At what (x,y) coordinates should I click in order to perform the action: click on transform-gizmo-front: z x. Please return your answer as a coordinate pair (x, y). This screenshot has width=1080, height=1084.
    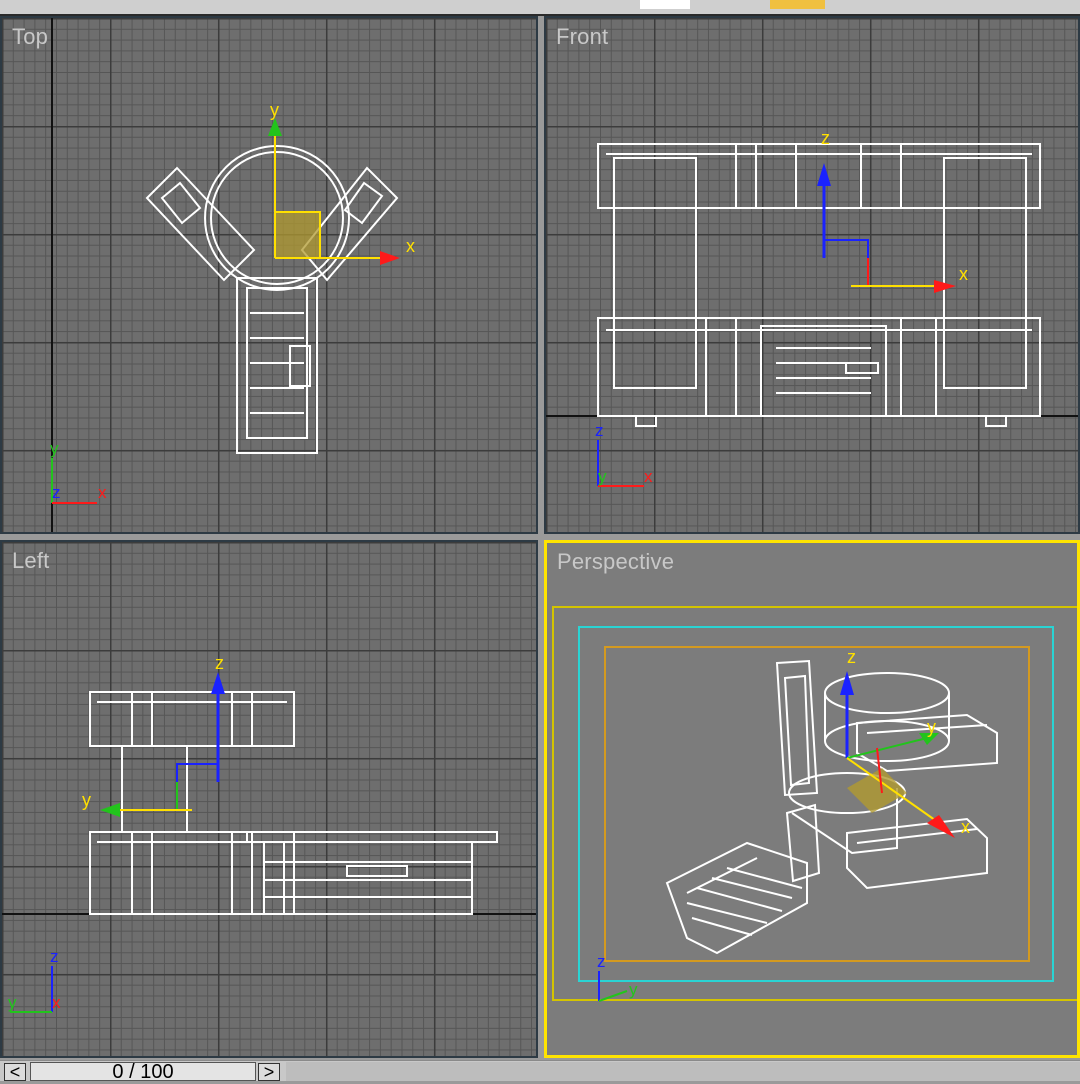
    Looking at the image, I should click on (892, 210).